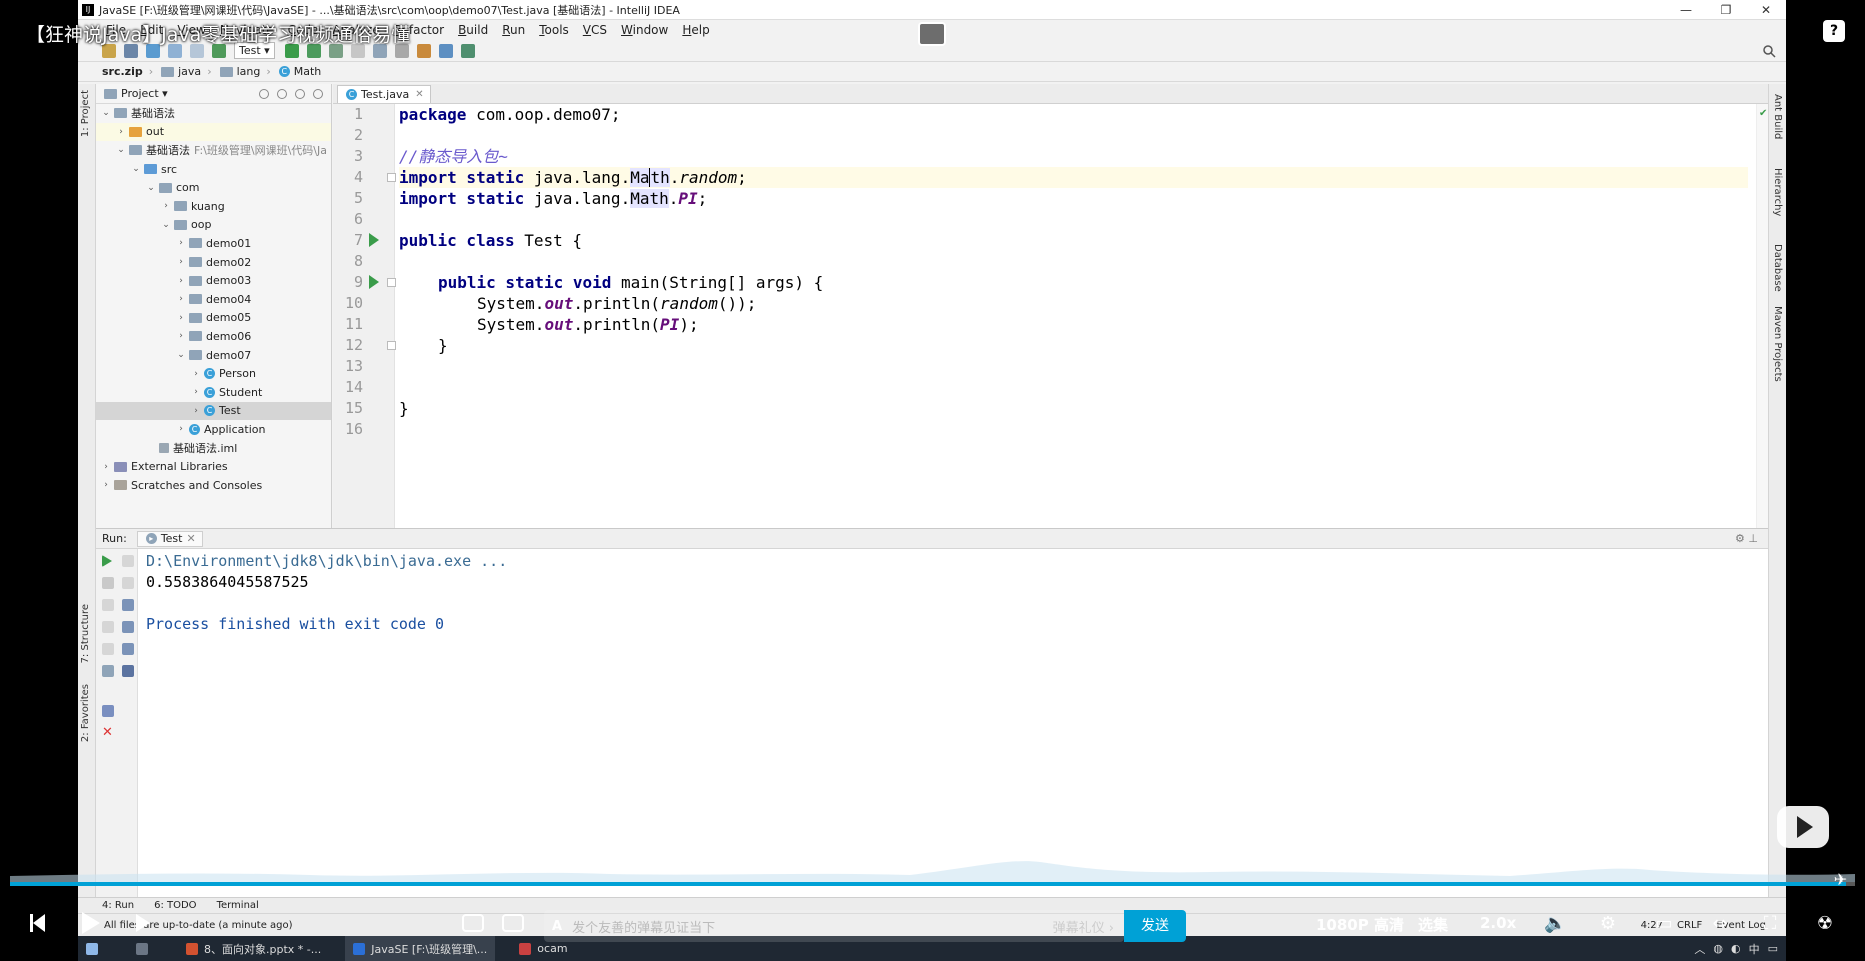 Image resolution: width=1865 pixels, height=961 pixels. Describe the element at coordinates (557, 926) in the screenshot. I see `danmaku-style-icon: A` at that location.